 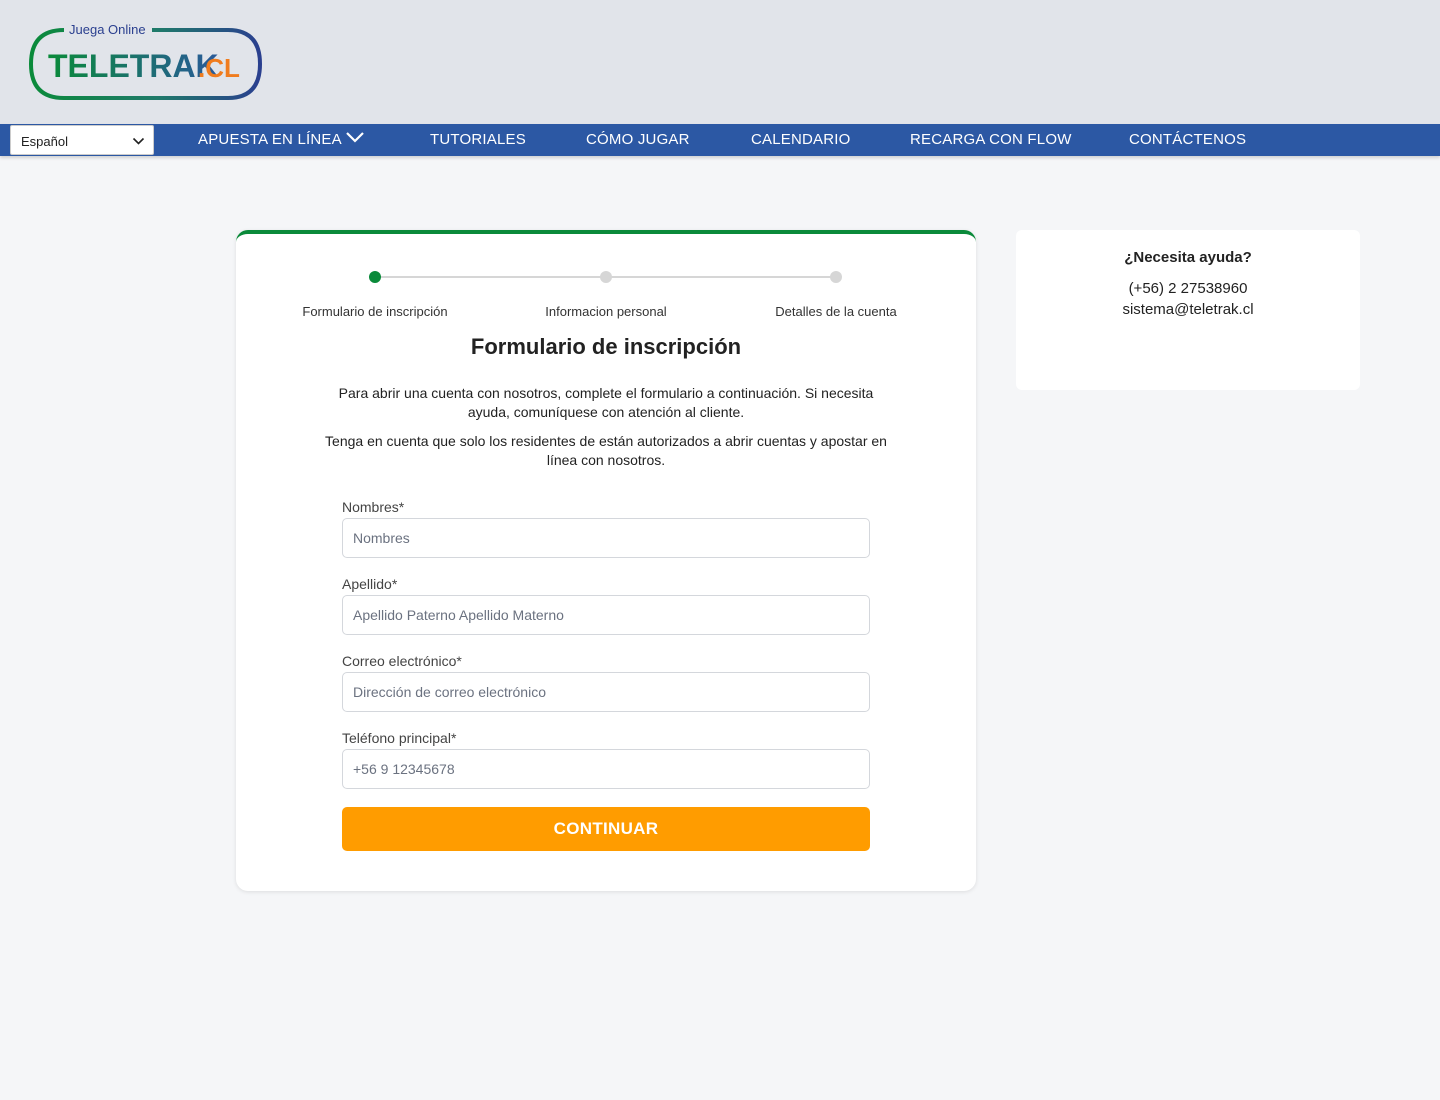 I want to click on apellido-label: Apellido*, so click(x=370, y=584).